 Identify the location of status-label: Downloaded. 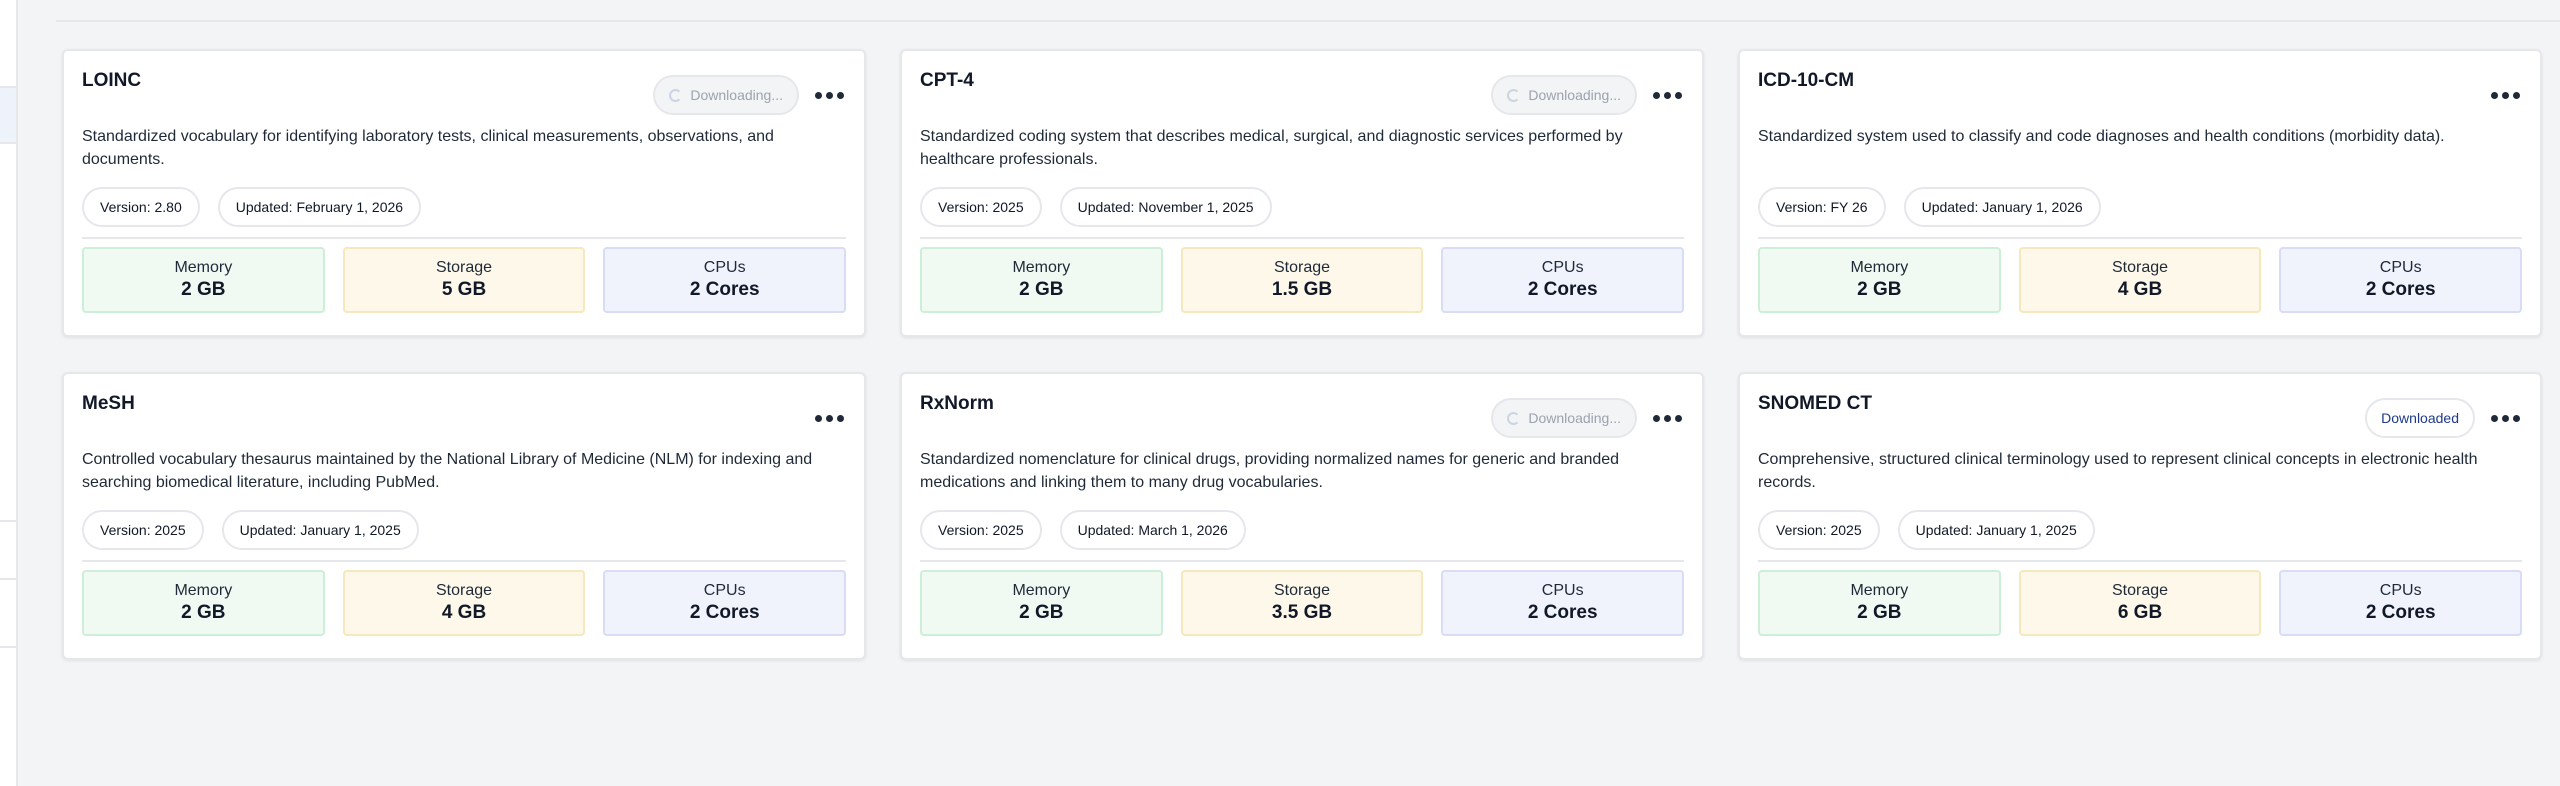
(2420, 418).